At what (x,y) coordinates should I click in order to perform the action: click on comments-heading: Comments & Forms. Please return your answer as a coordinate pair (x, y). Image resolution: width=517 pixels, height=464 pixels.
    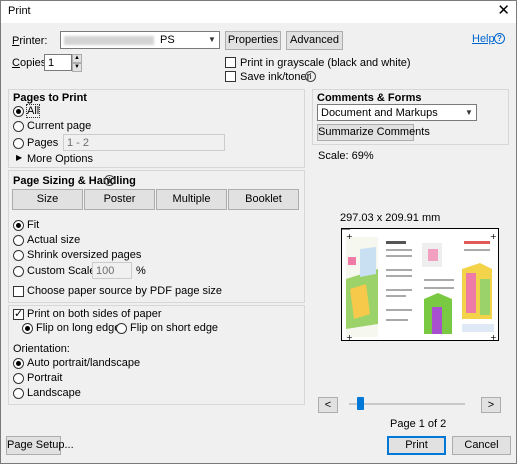
    Looking at the image, I should click on (369, 98).